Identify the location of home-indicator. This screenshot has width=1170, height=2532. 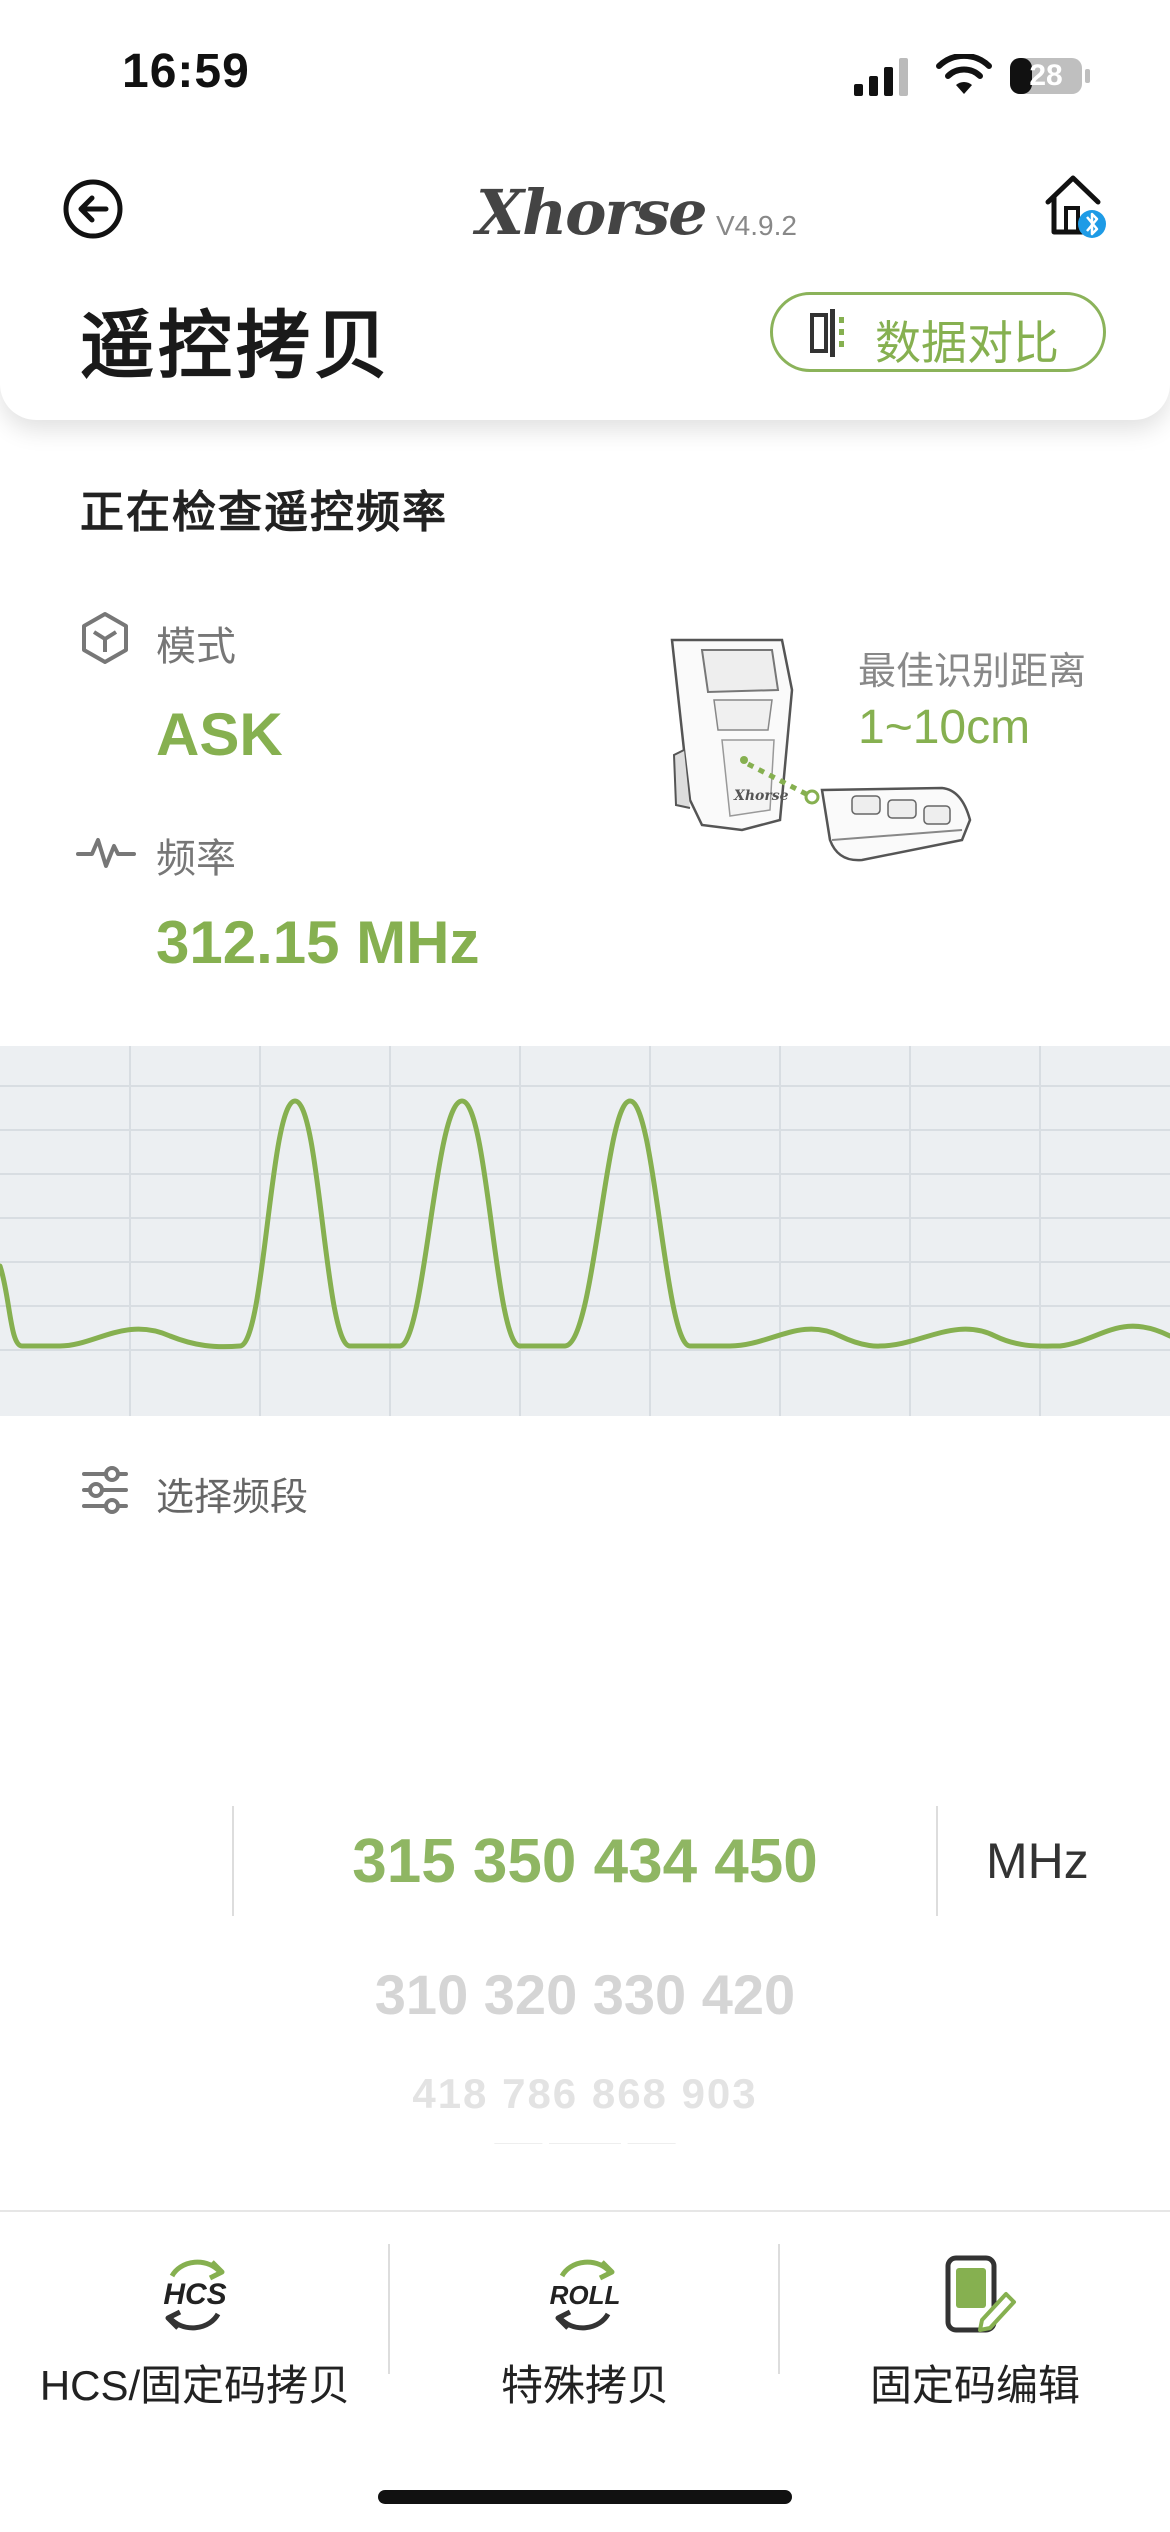
(585, 2497).